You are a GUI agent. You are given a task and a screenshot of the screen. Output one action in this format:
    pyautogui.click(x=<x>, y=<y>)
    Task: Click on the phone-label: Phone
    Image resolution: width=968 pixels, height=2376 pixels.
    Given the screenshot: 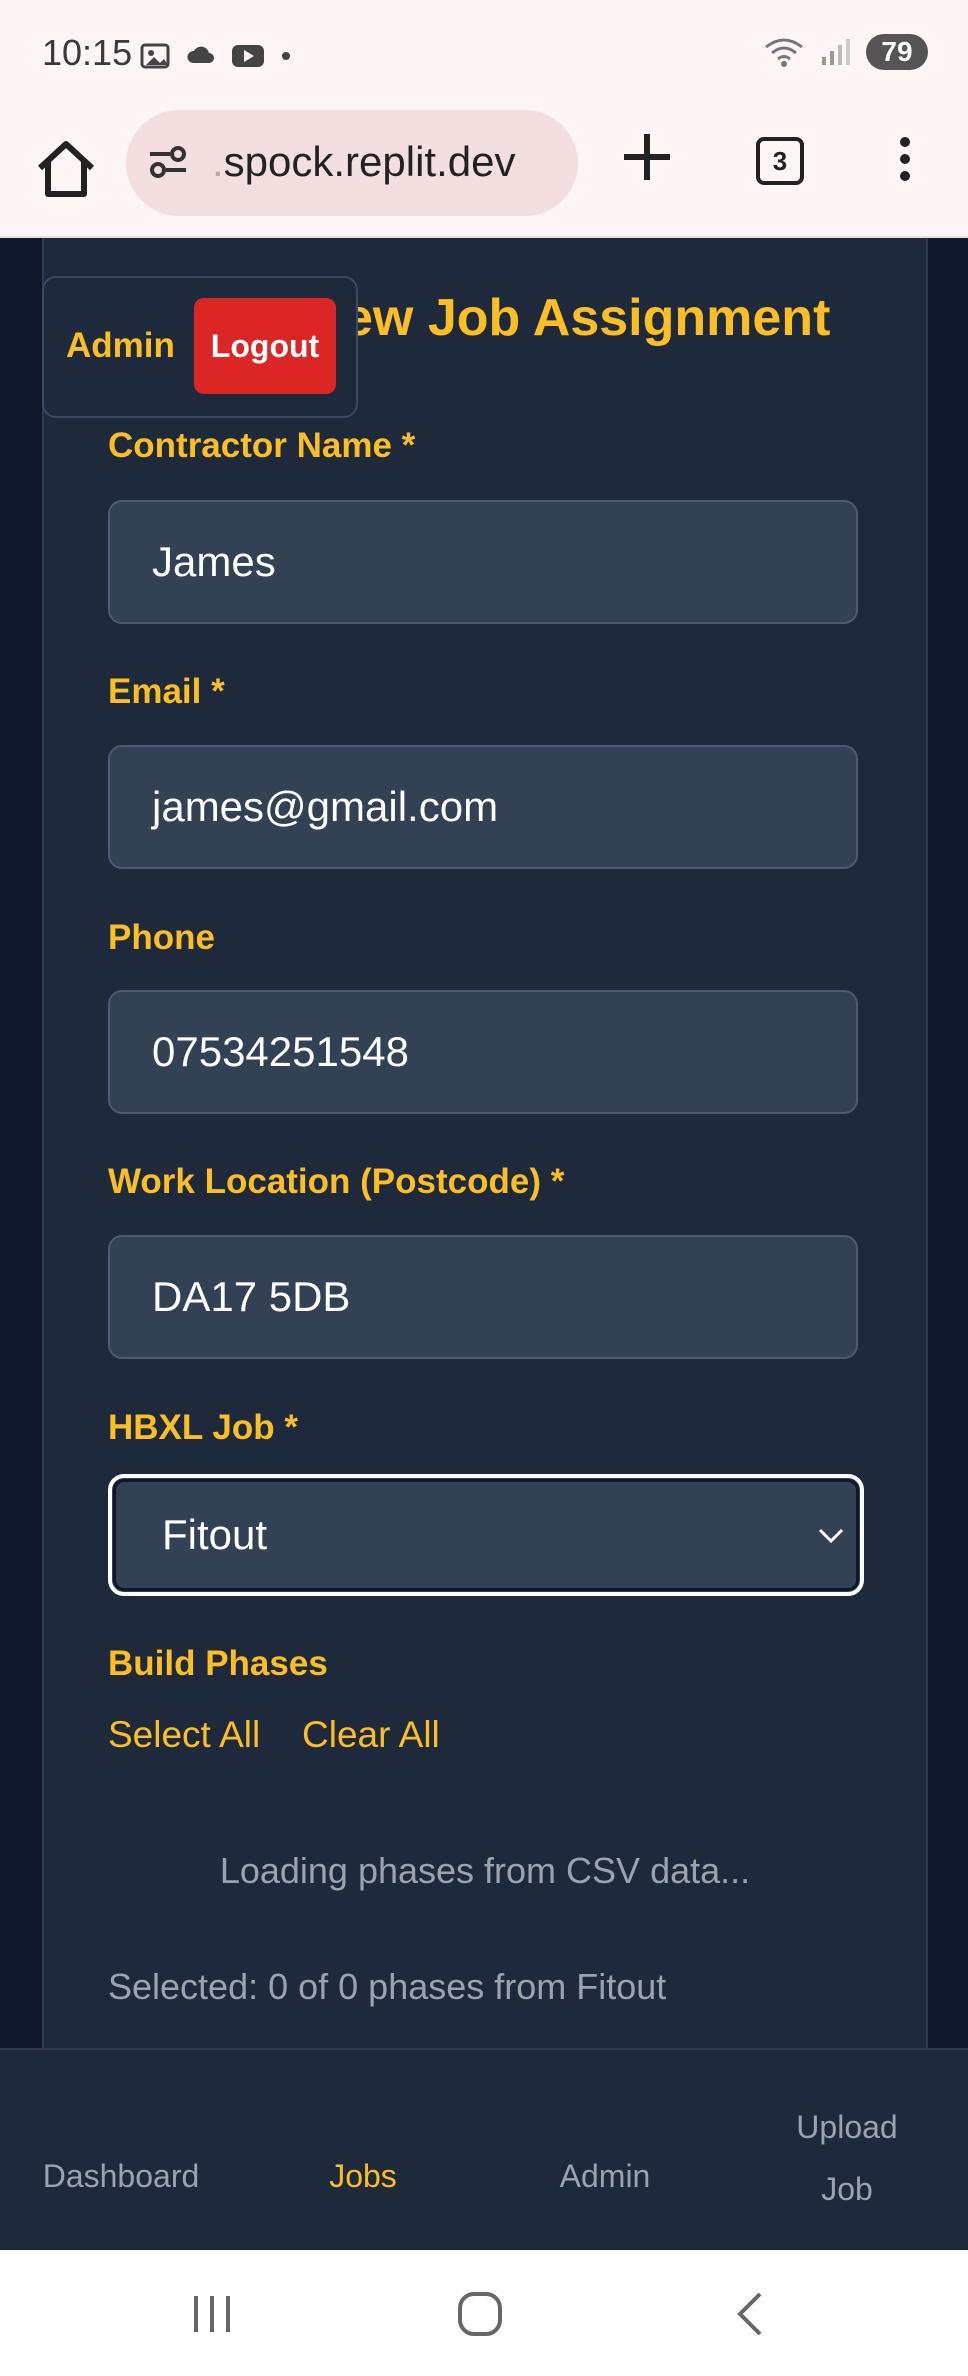 What is the action you would take?
    pyautogui.click(x=161, y=937)
    